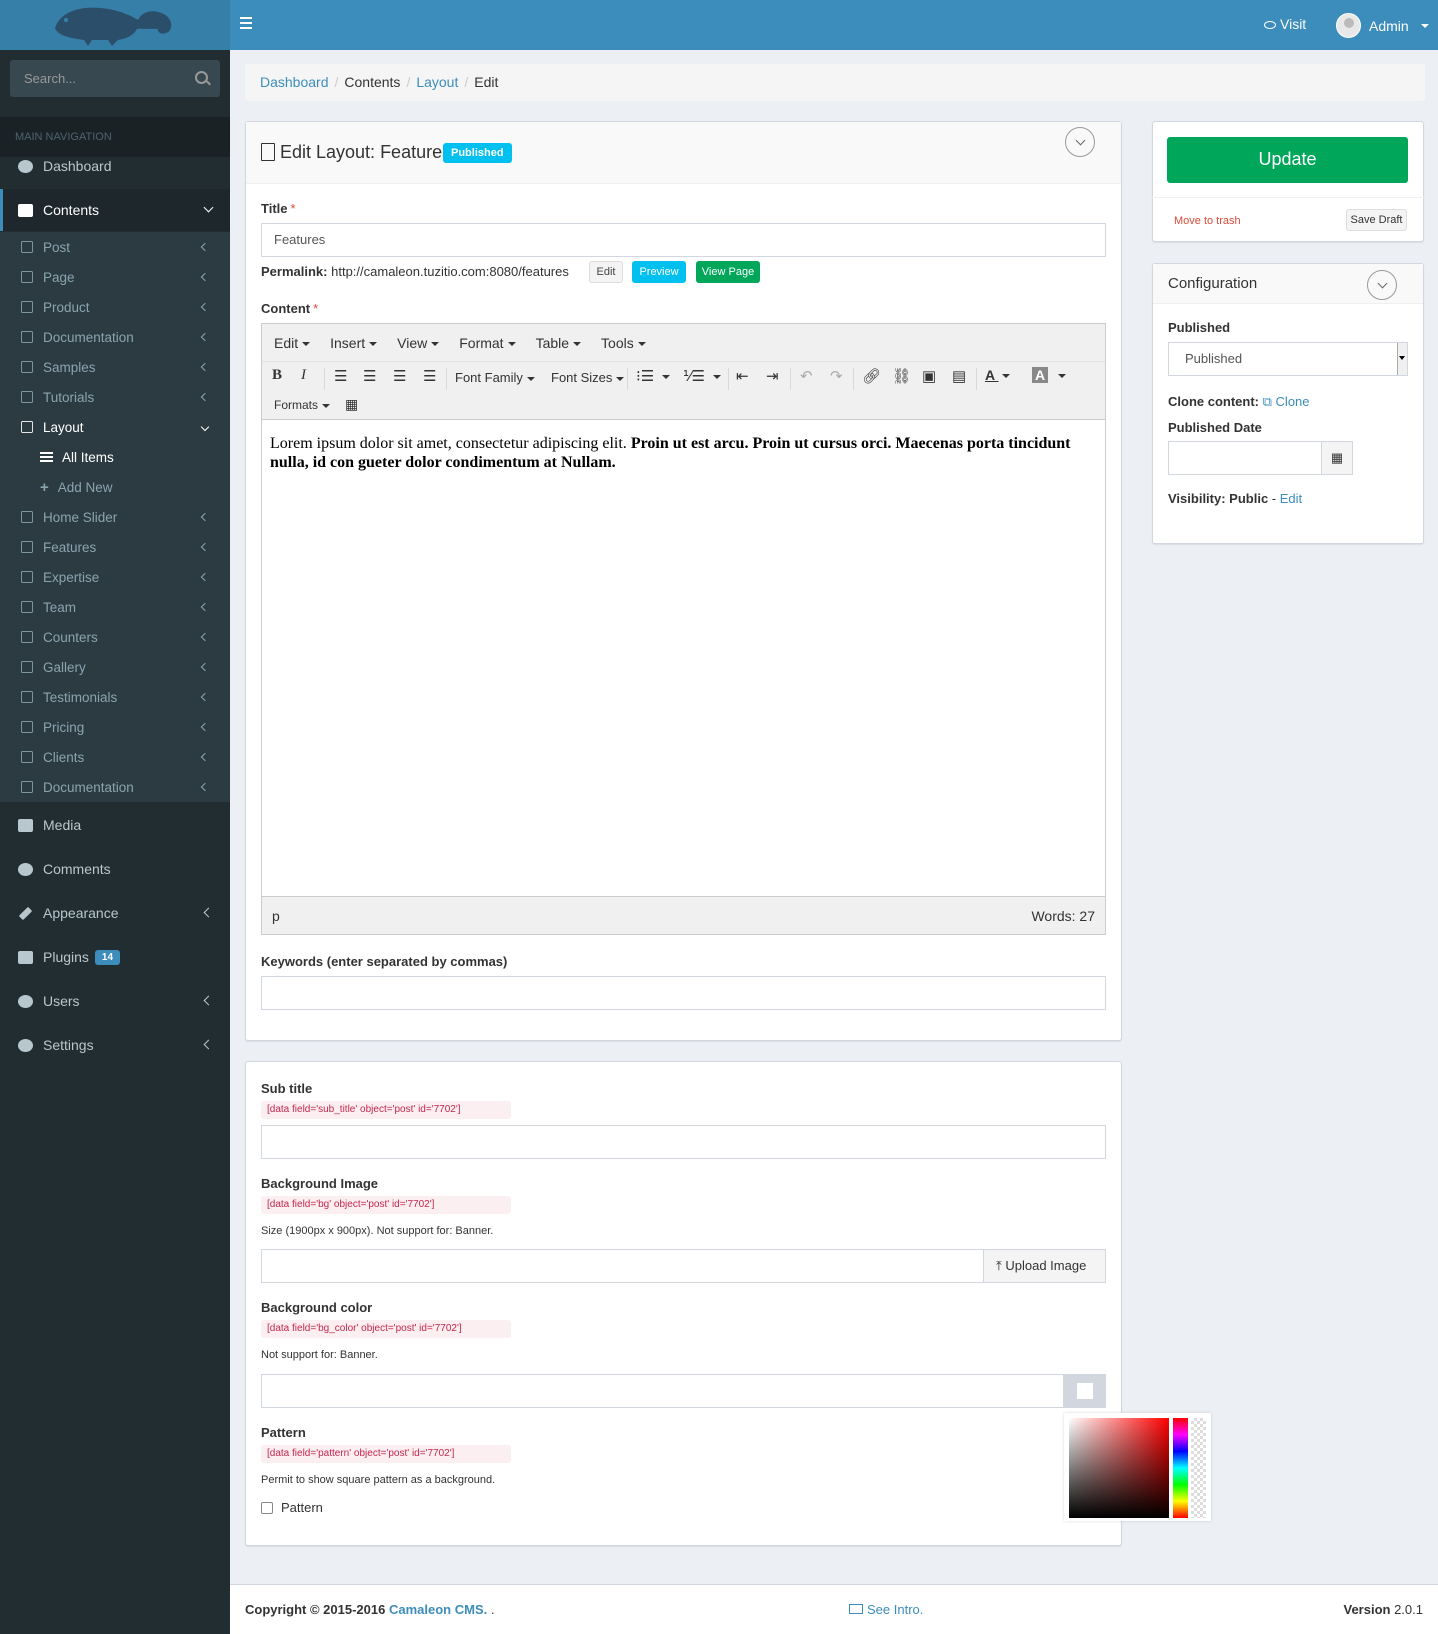  What do you see at coordinates (1267, 401) in the screenshot?
I see `copy-icon: ⧉` at bounding box center [1267, 401].